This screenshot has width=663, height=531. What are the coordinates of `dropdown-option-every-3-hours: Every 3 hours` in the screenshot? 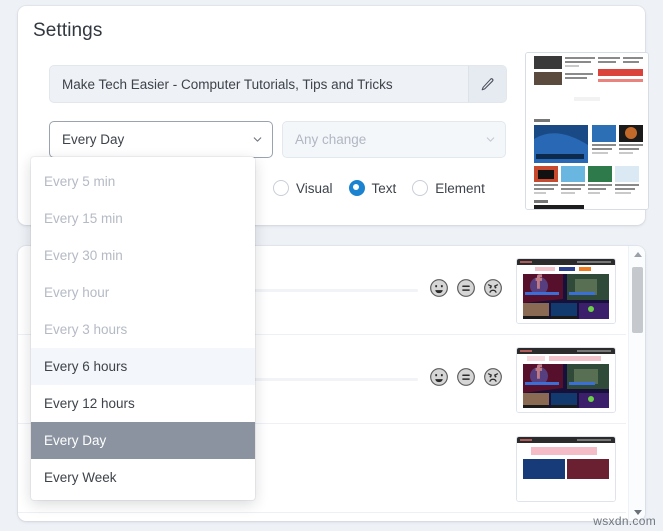 It's located at (86, 329).